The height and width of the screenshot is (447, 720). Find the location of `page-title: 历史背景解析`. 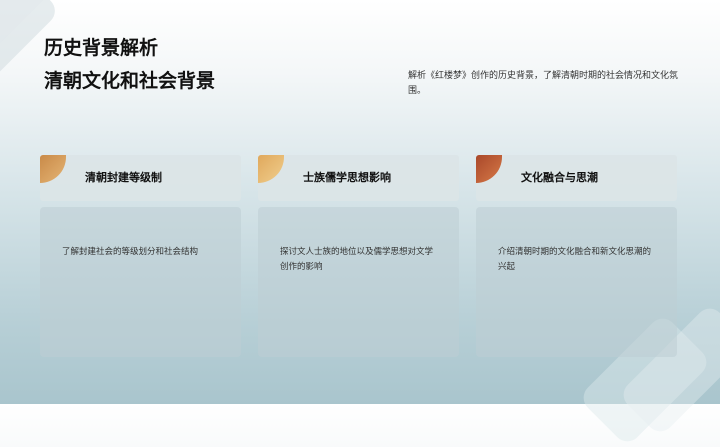

page-title: 历史背景解析 is located at coordinates (101, 48).